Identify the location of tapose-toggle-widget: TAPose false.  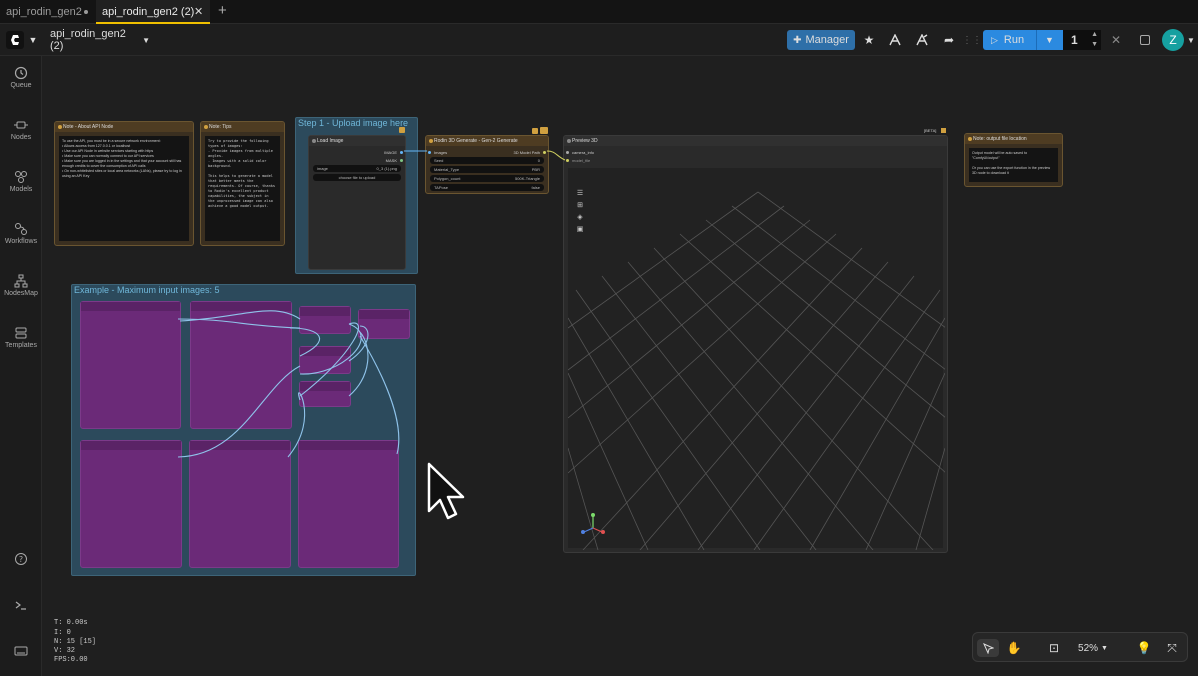
(487, 187).